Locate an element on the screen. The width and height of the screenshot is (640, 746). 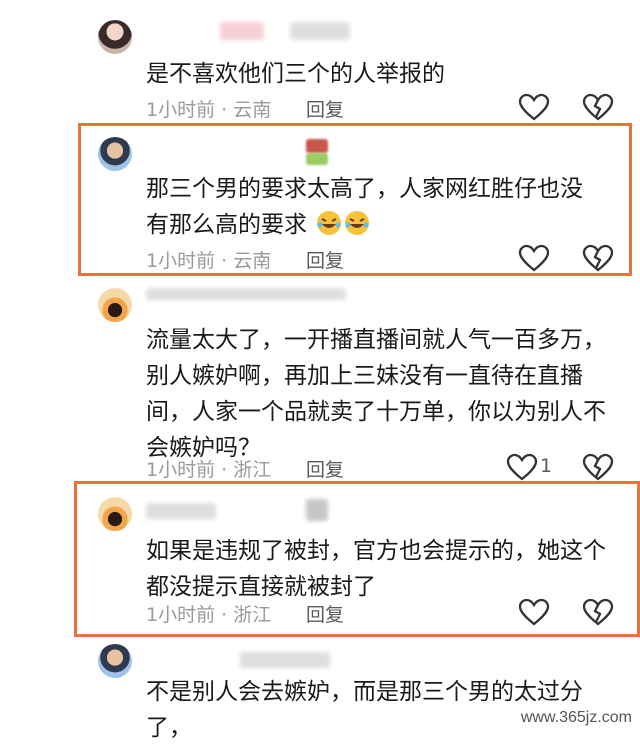
comment-text-line-1: 那三个男的要求太高了，人家网红胜仔也没 is located at coordinates (364, 189).